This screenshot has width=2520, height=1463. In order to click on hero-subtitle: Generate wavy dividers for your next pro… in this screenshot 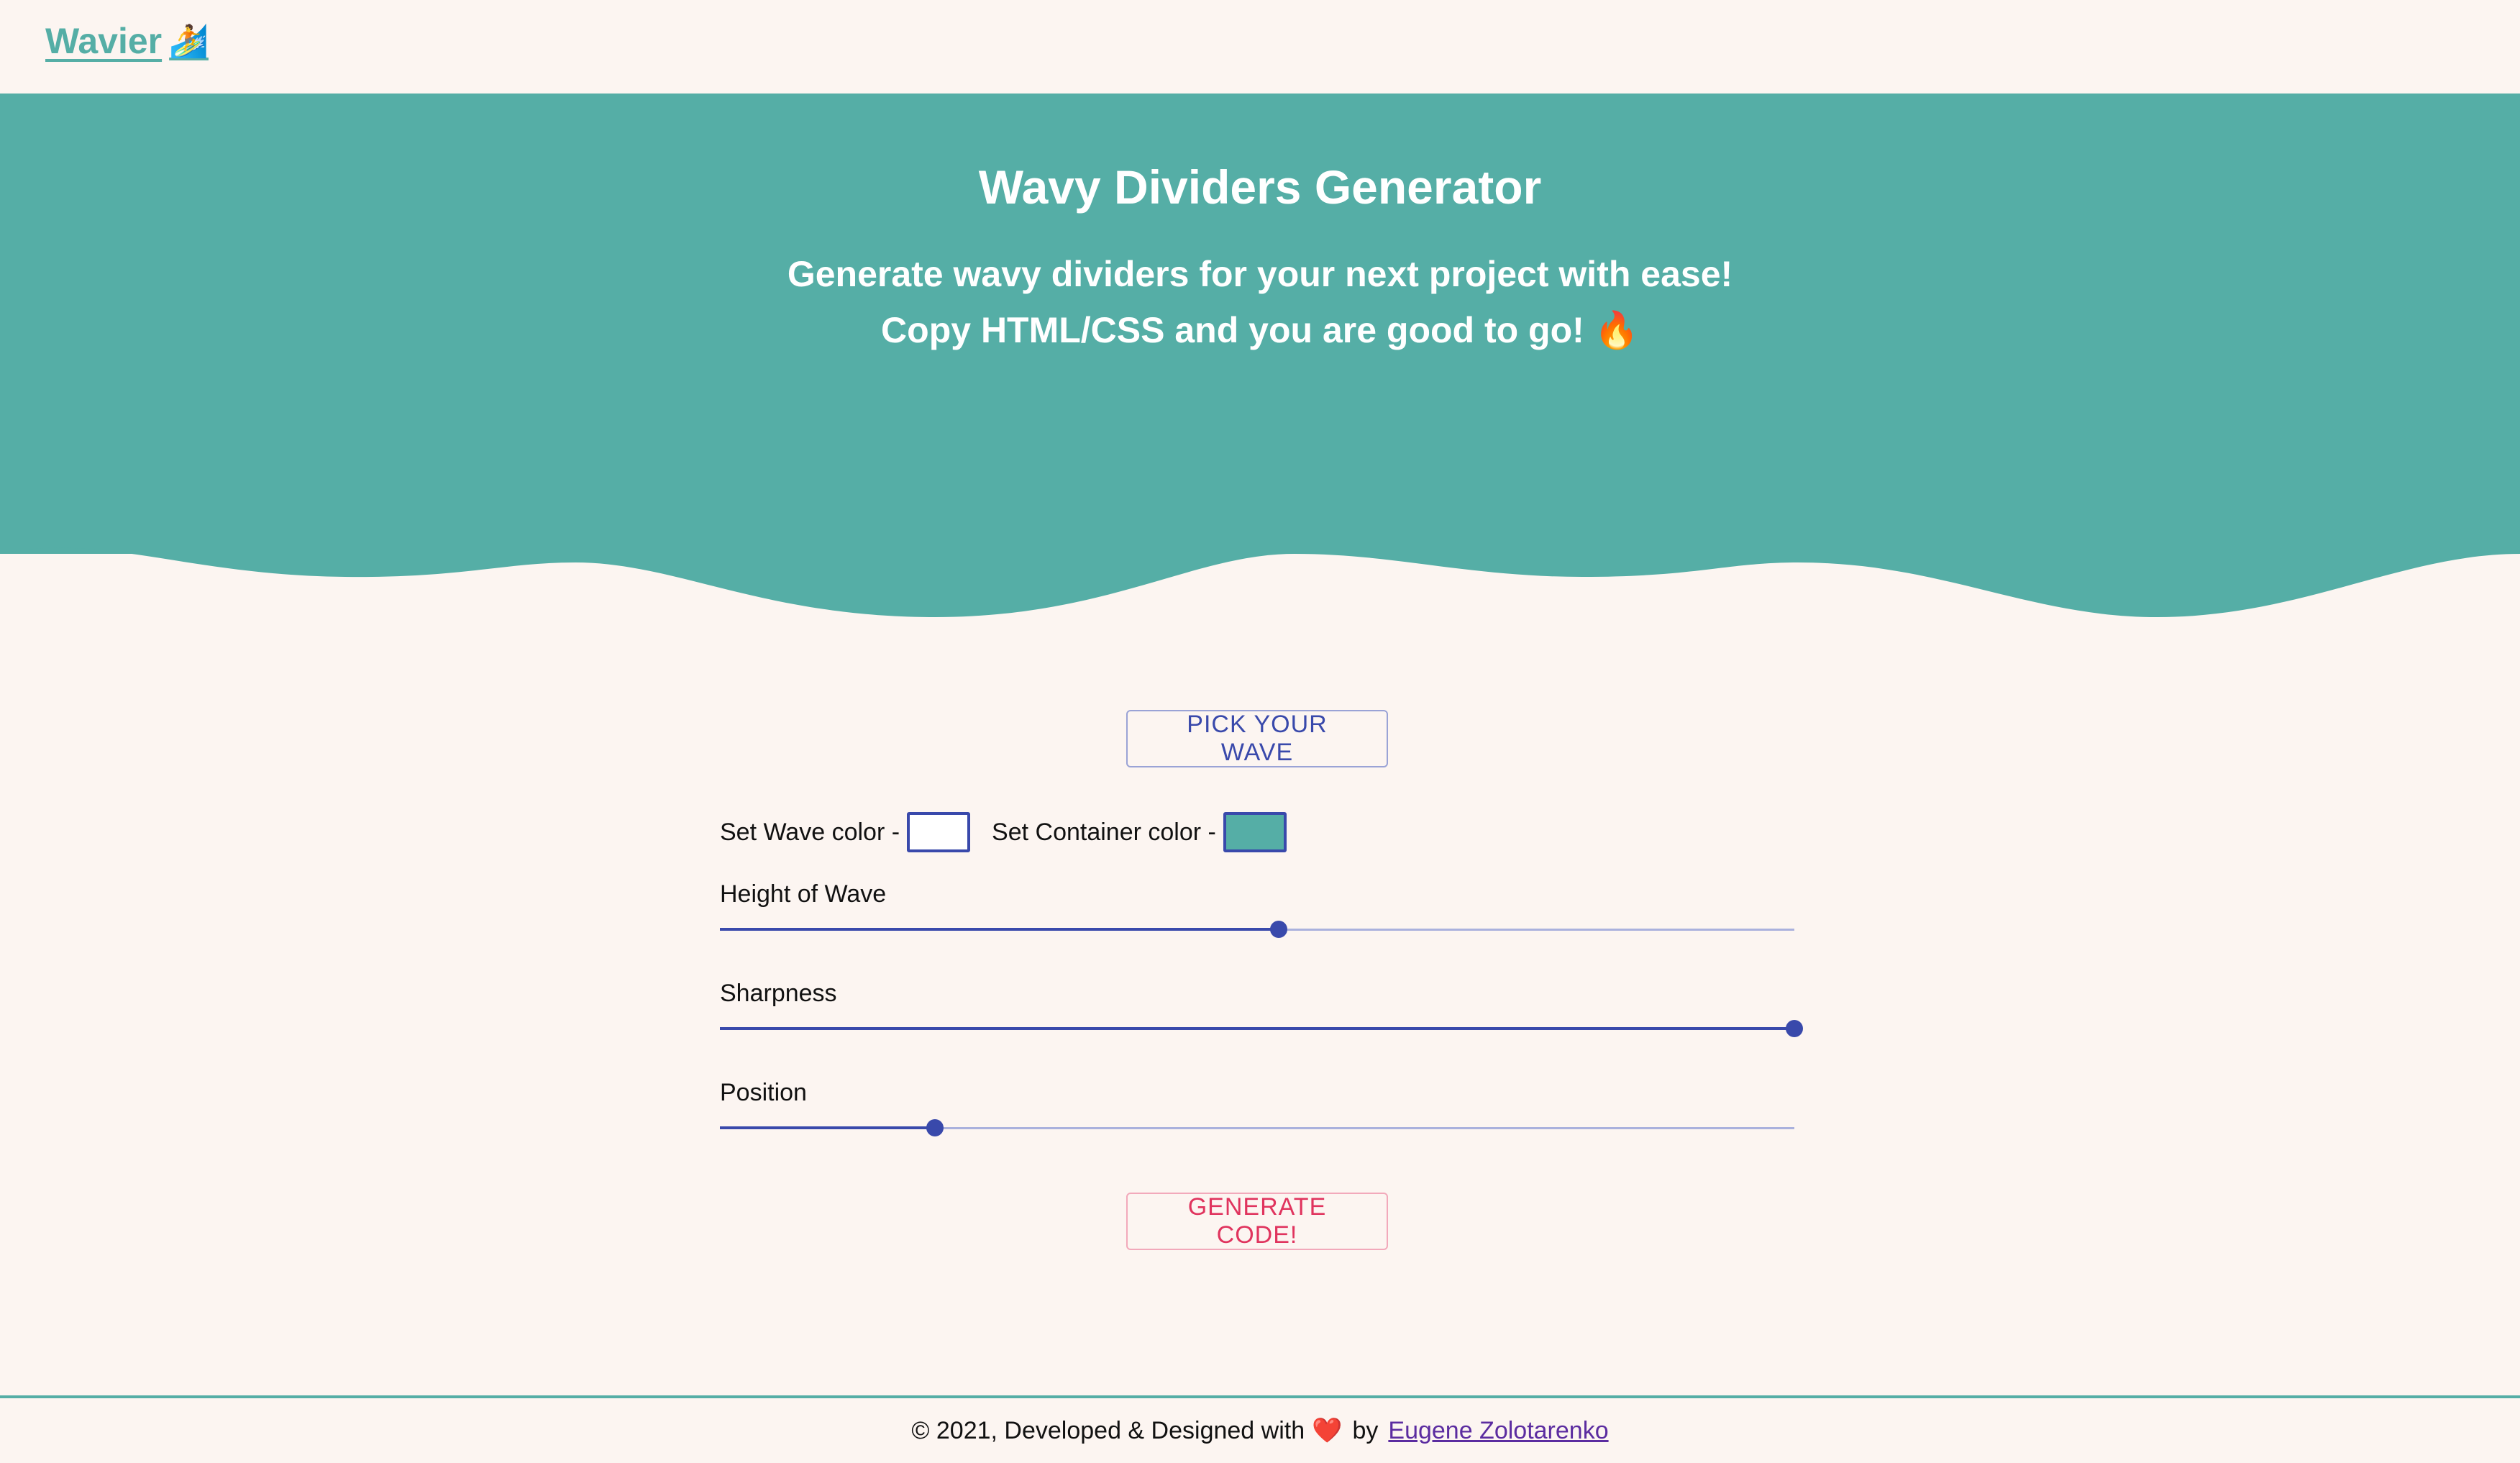, I will do `click(1260, 302)`.